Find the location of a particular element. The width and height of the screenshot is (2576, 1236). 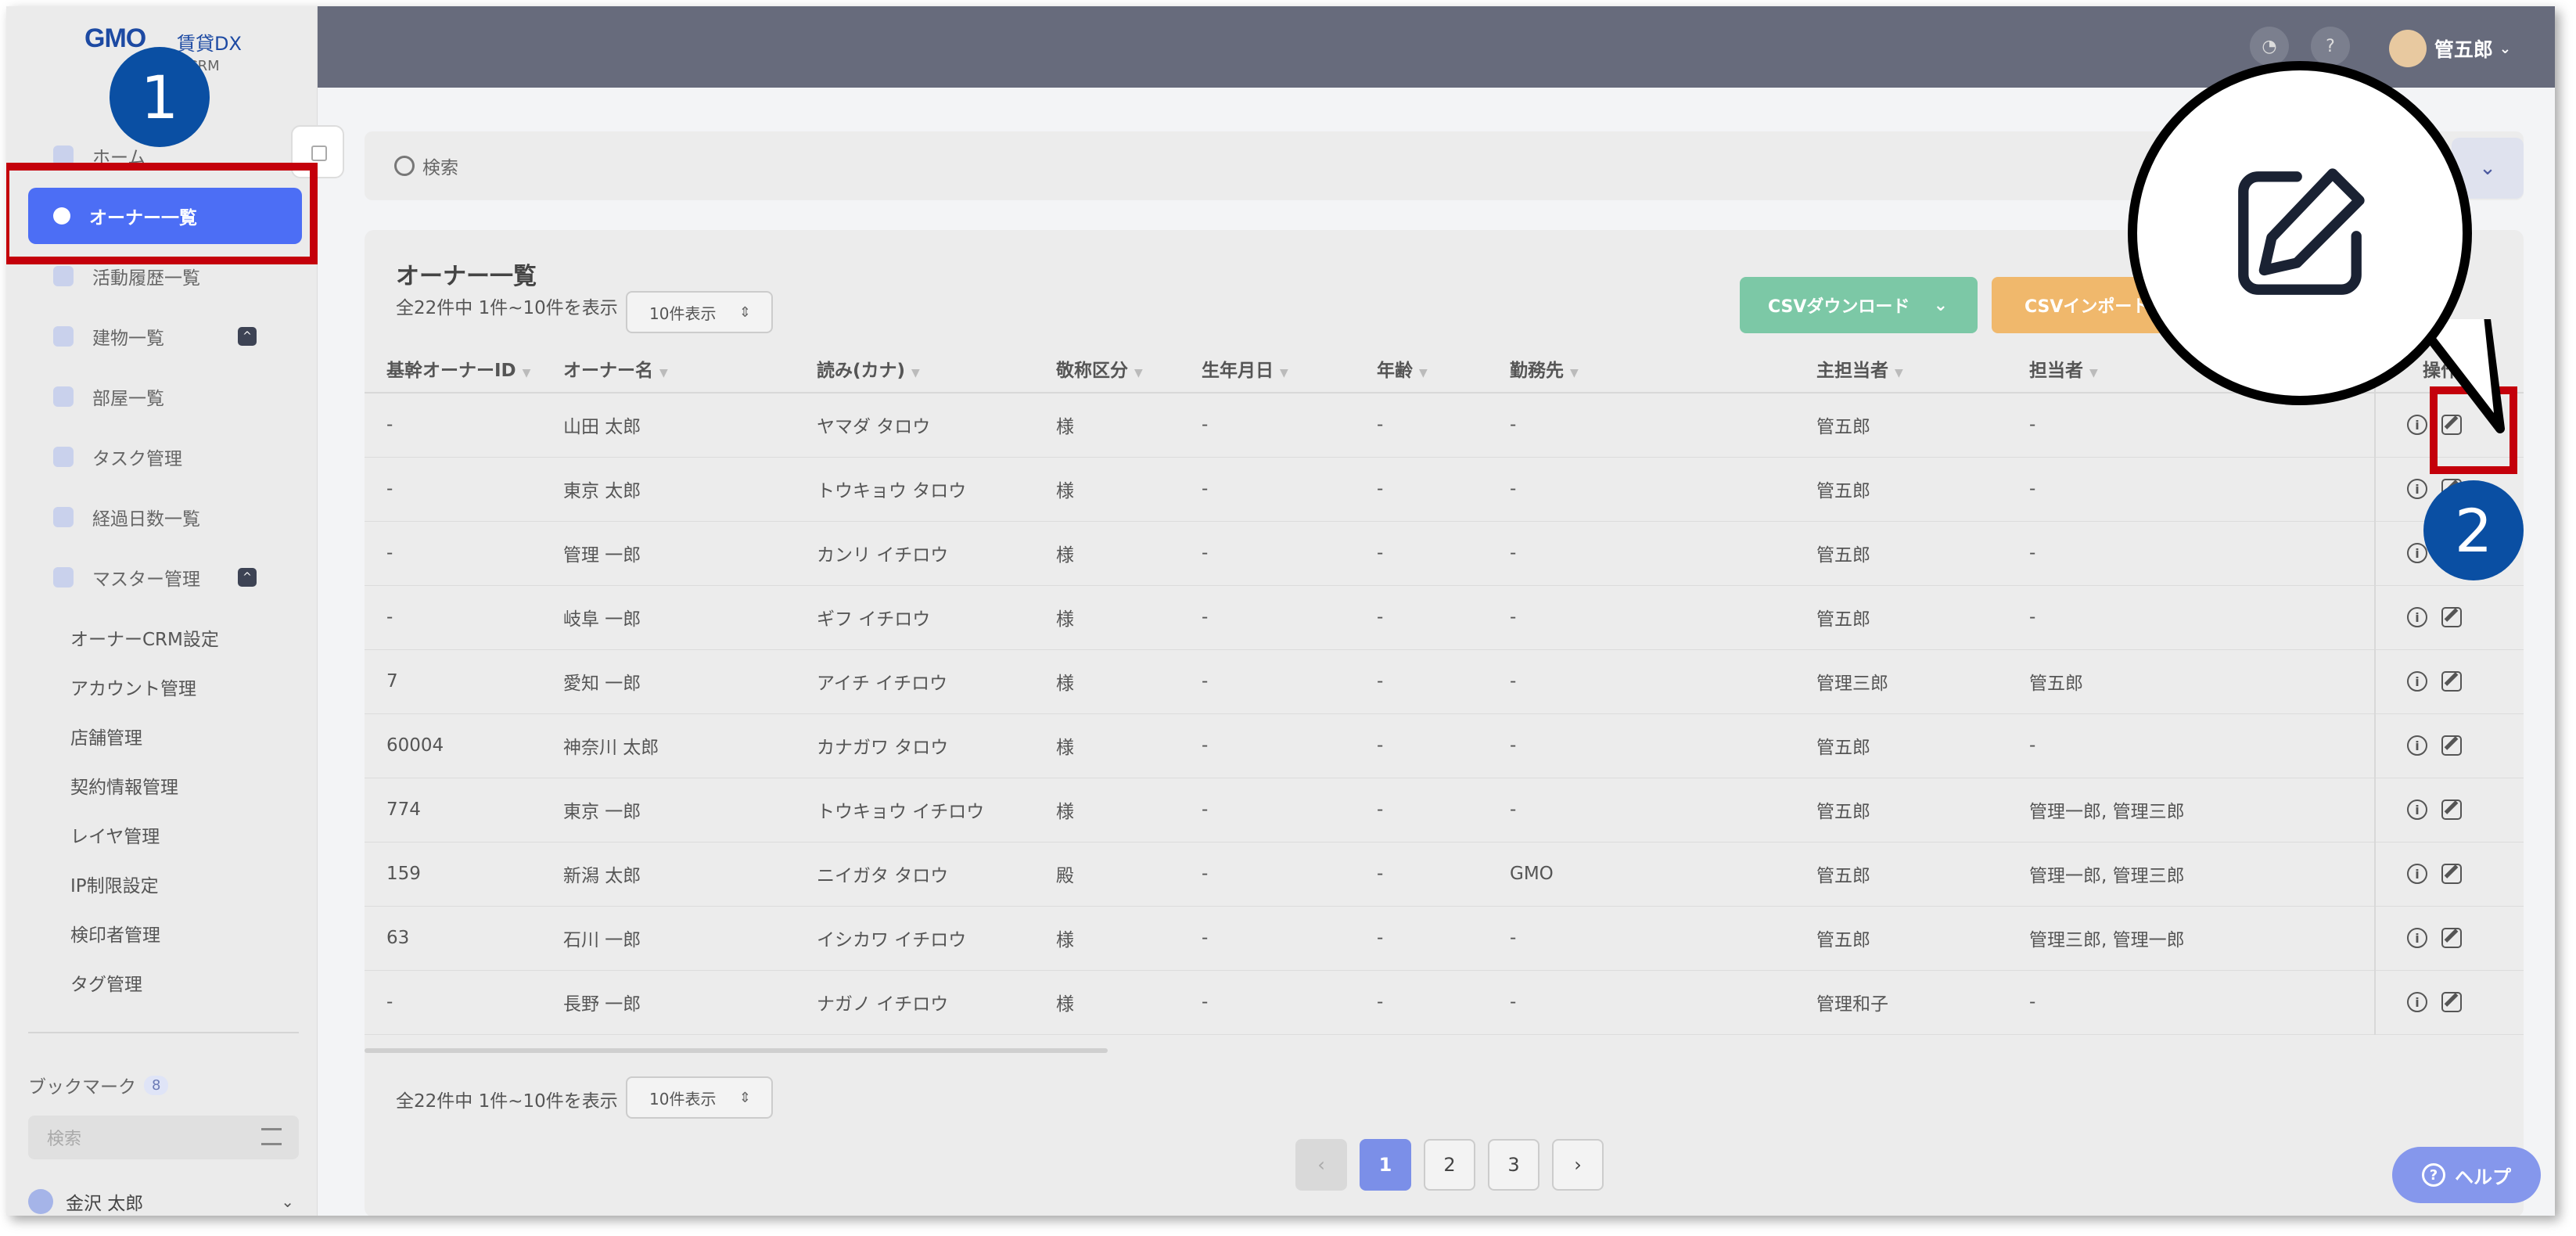

table-cell: 東京 太郎 is located at coordinates (690, 489).